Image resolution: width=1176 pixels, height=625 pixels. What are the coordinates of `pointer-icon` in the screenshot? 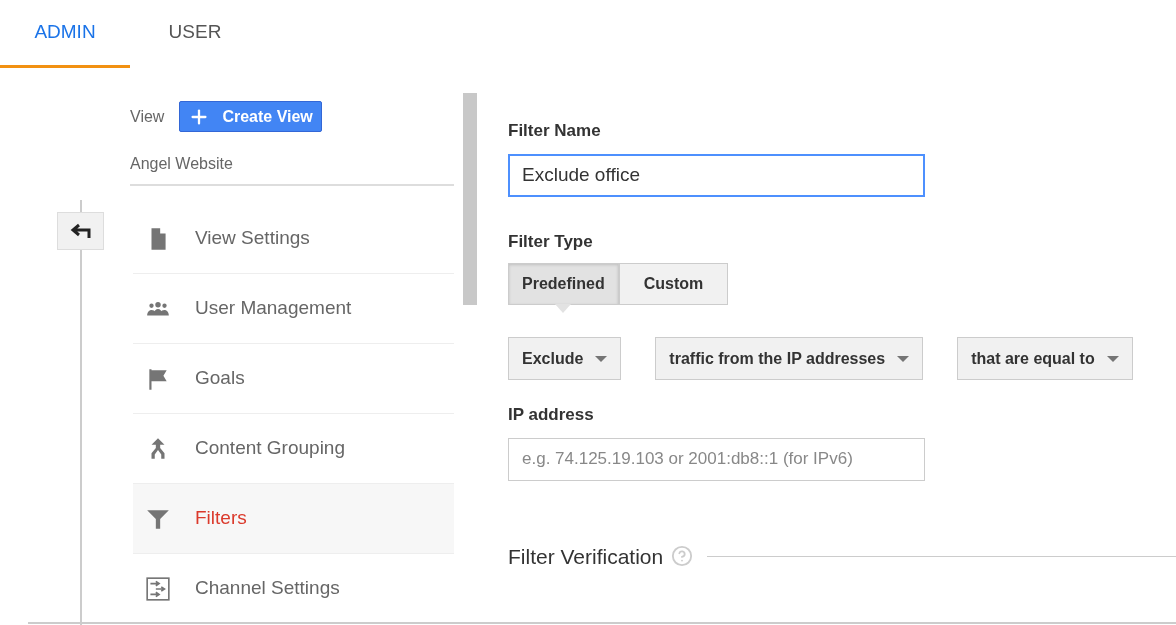 It's located at (563, 308).